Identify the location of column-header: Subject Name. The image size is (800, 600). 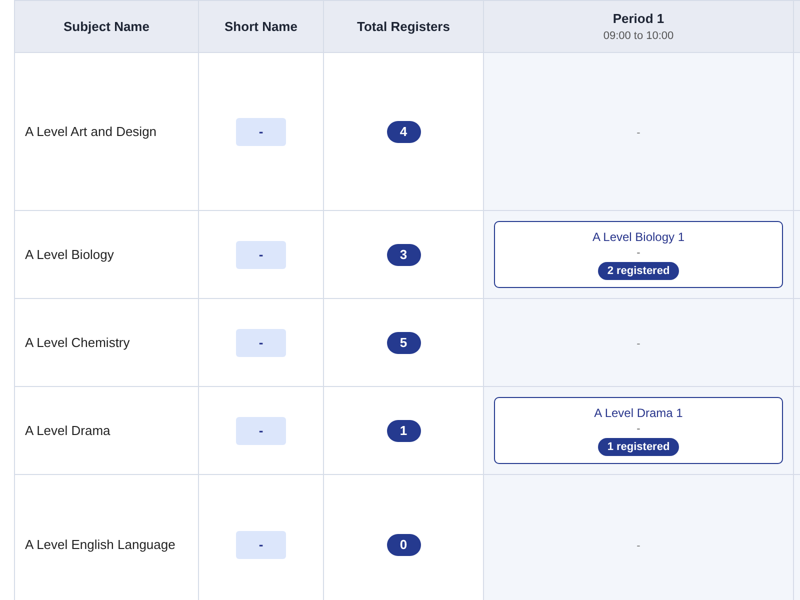
(106, 26).